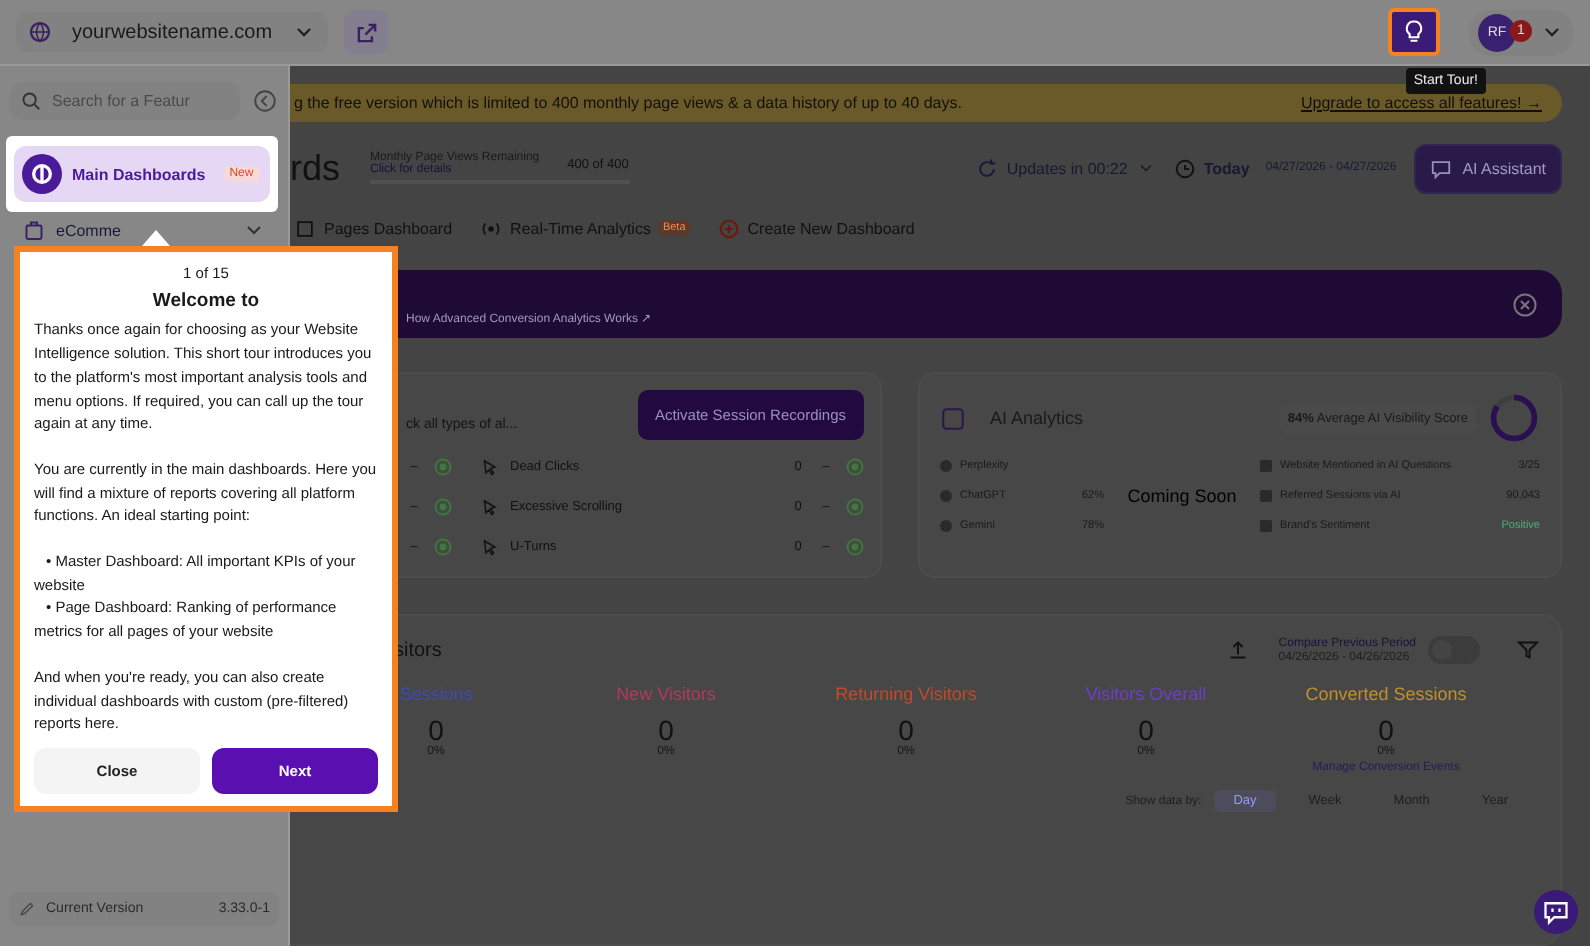 The image size is (1590, 946). I want to click on metric-label: Visitors Overall, so click(1146, 694).